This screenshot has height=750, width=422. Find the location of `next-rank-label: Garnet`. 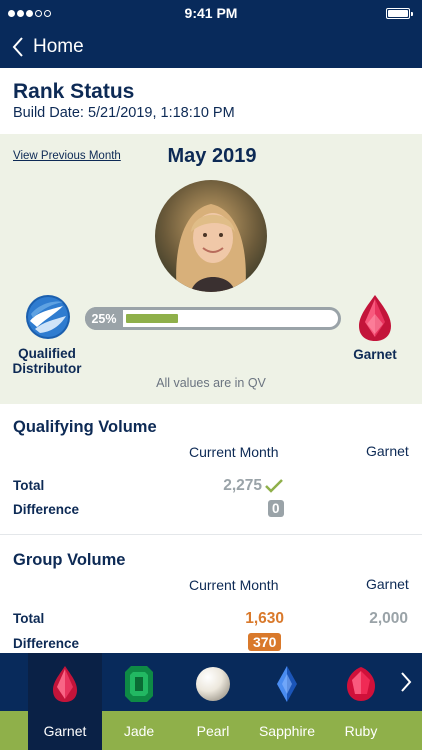

next-rank-label: Garnet is located at coordinates (375, 354).